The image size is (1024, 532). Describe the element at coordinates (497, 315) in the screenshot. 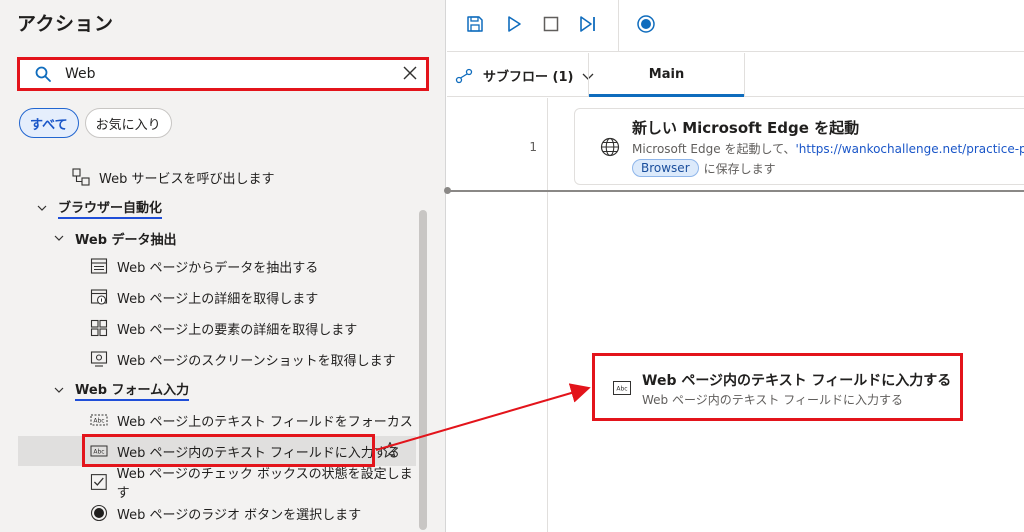

I see `line-number-gutter: 1` at that location.